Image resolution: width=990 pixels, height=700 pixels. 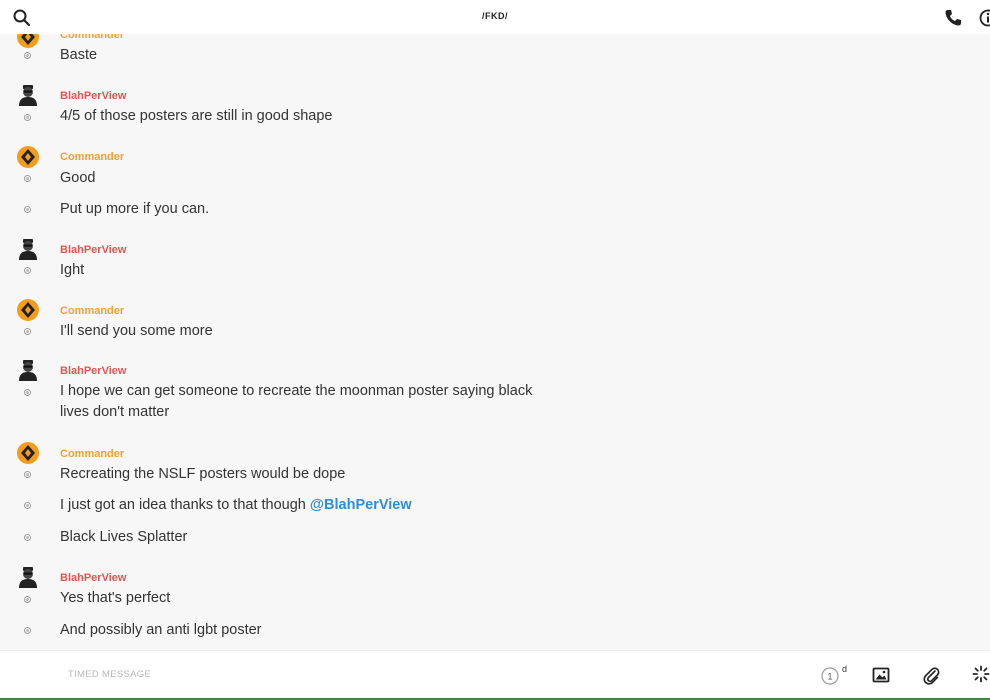 What do you see at coordinates (829, 677) in the screenshot?
I see `timer-value: 1` at bounding box center [829, 677].